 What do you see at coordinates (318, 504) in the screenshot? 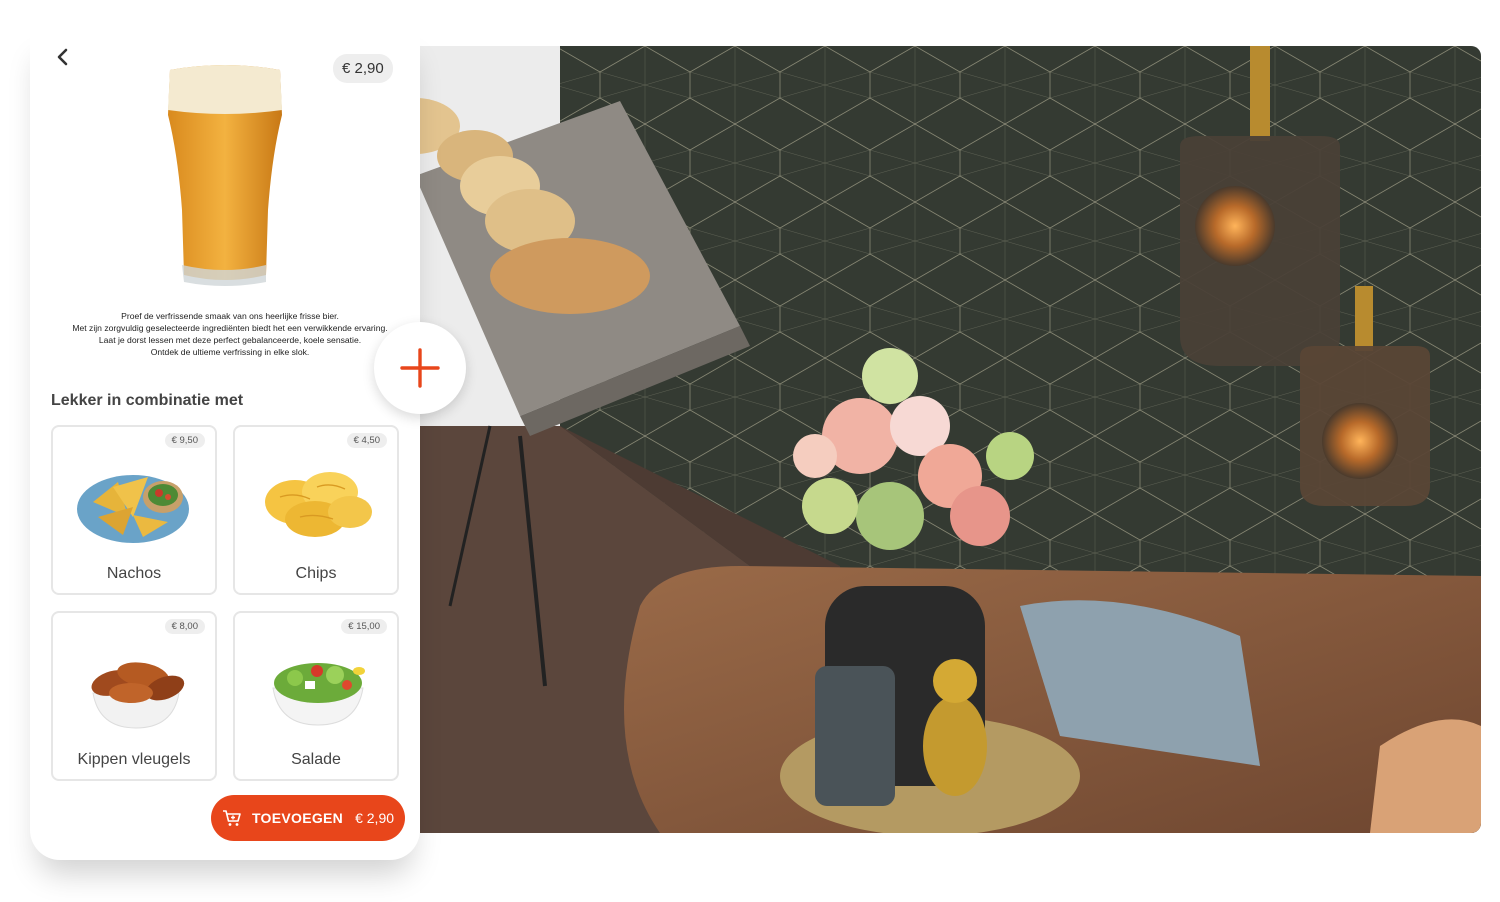
I see `chips-image` at bounding box center [318, 504].